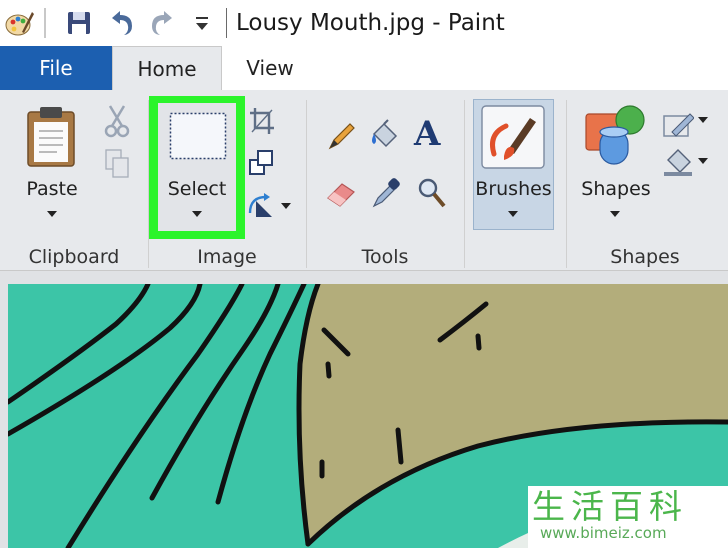 Image resolution: width=728 pixels, height=548 pixels. Describe the element at coordinates (262, 163) in the screenshot. I see `resize-icon` at that location.